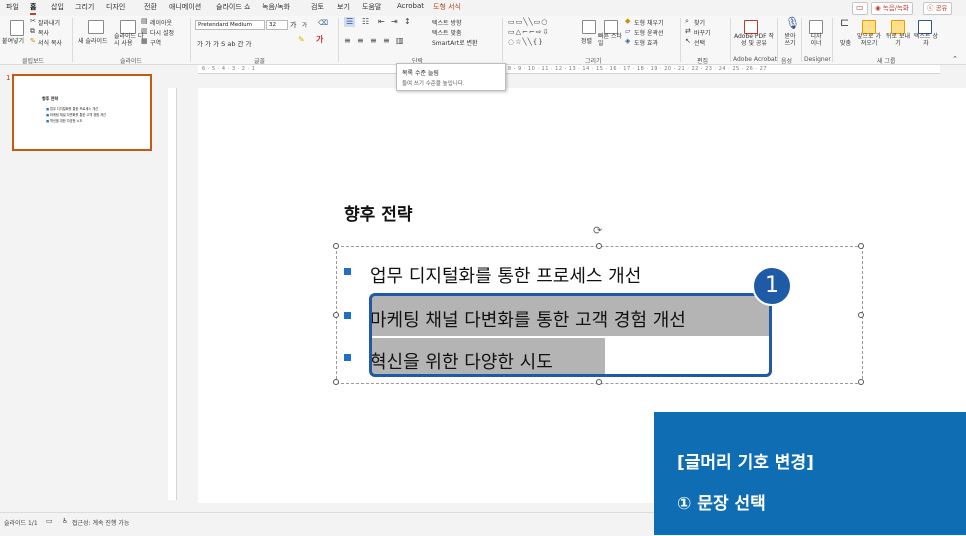 This screenshot has width=966, height=536. What do you see at coordinates (115, 7) in the screenshot?
I see `tab-design: 디자인` at bounding box center [115, 7].